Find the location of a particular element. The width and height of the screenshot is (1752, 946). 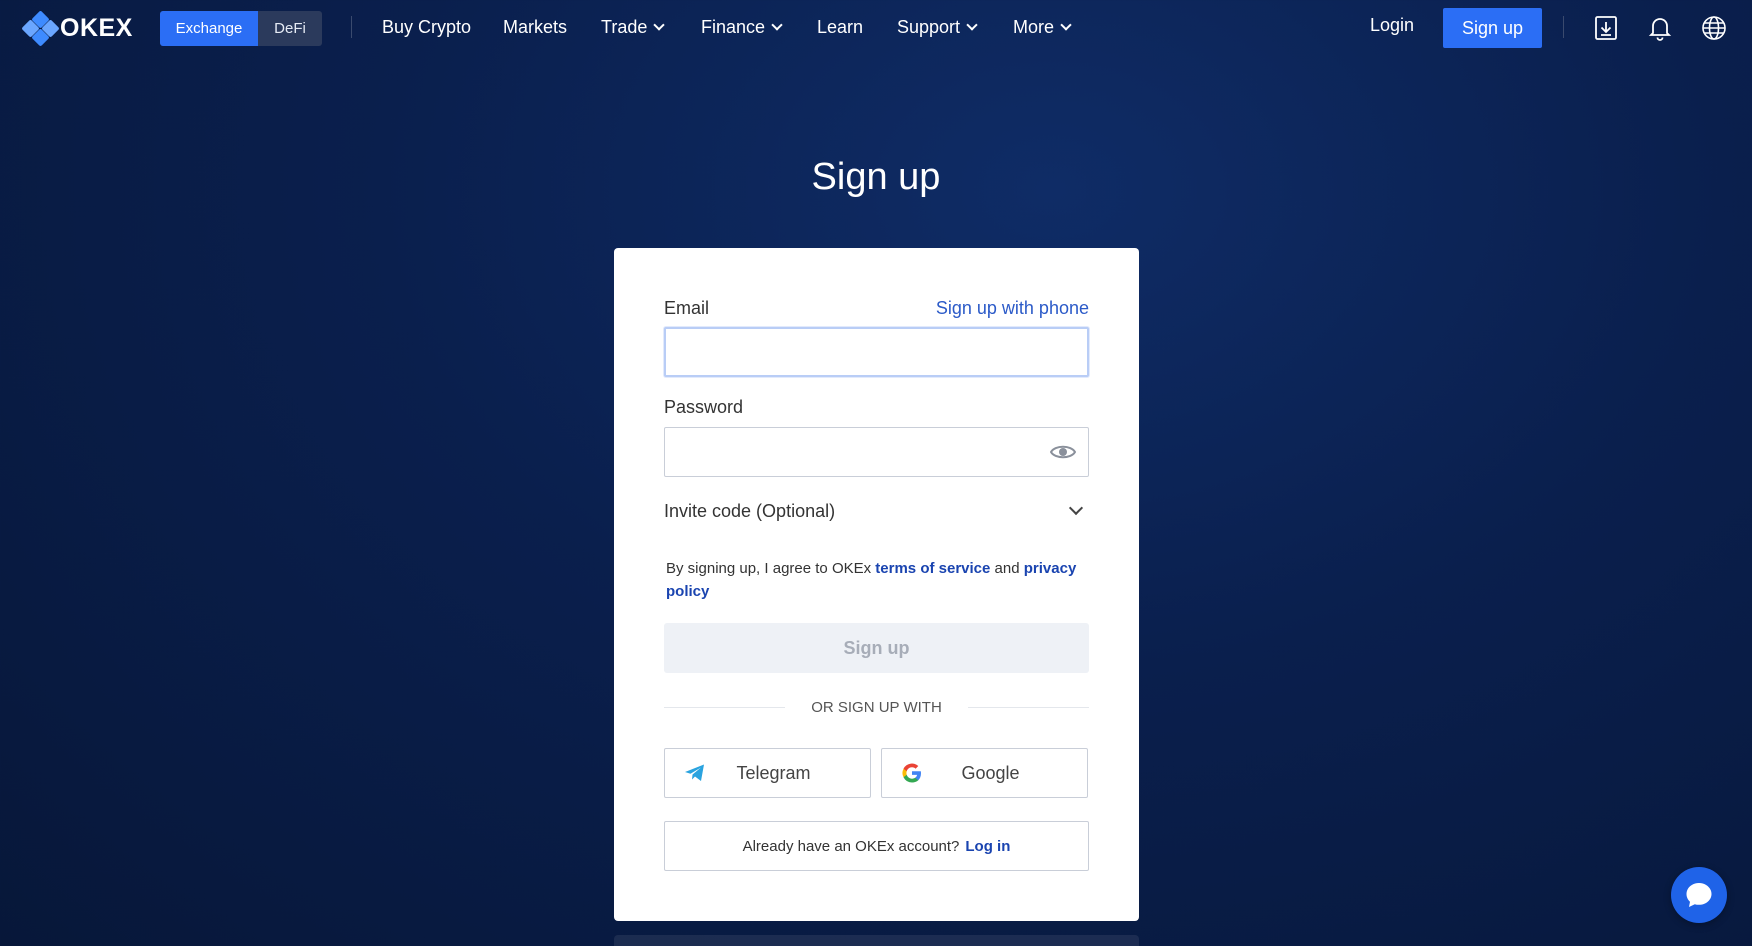

login-link: Login is located at coordinates (1392, 25).